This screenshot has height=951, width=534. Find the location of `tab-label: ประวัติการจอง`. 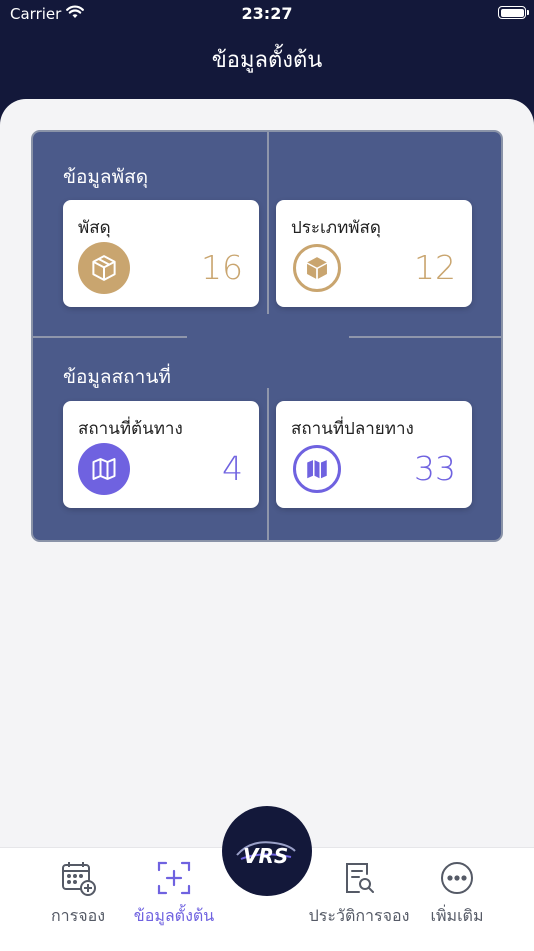

tab-label: ประวัติการจอง is located at coordinates (359, 915).